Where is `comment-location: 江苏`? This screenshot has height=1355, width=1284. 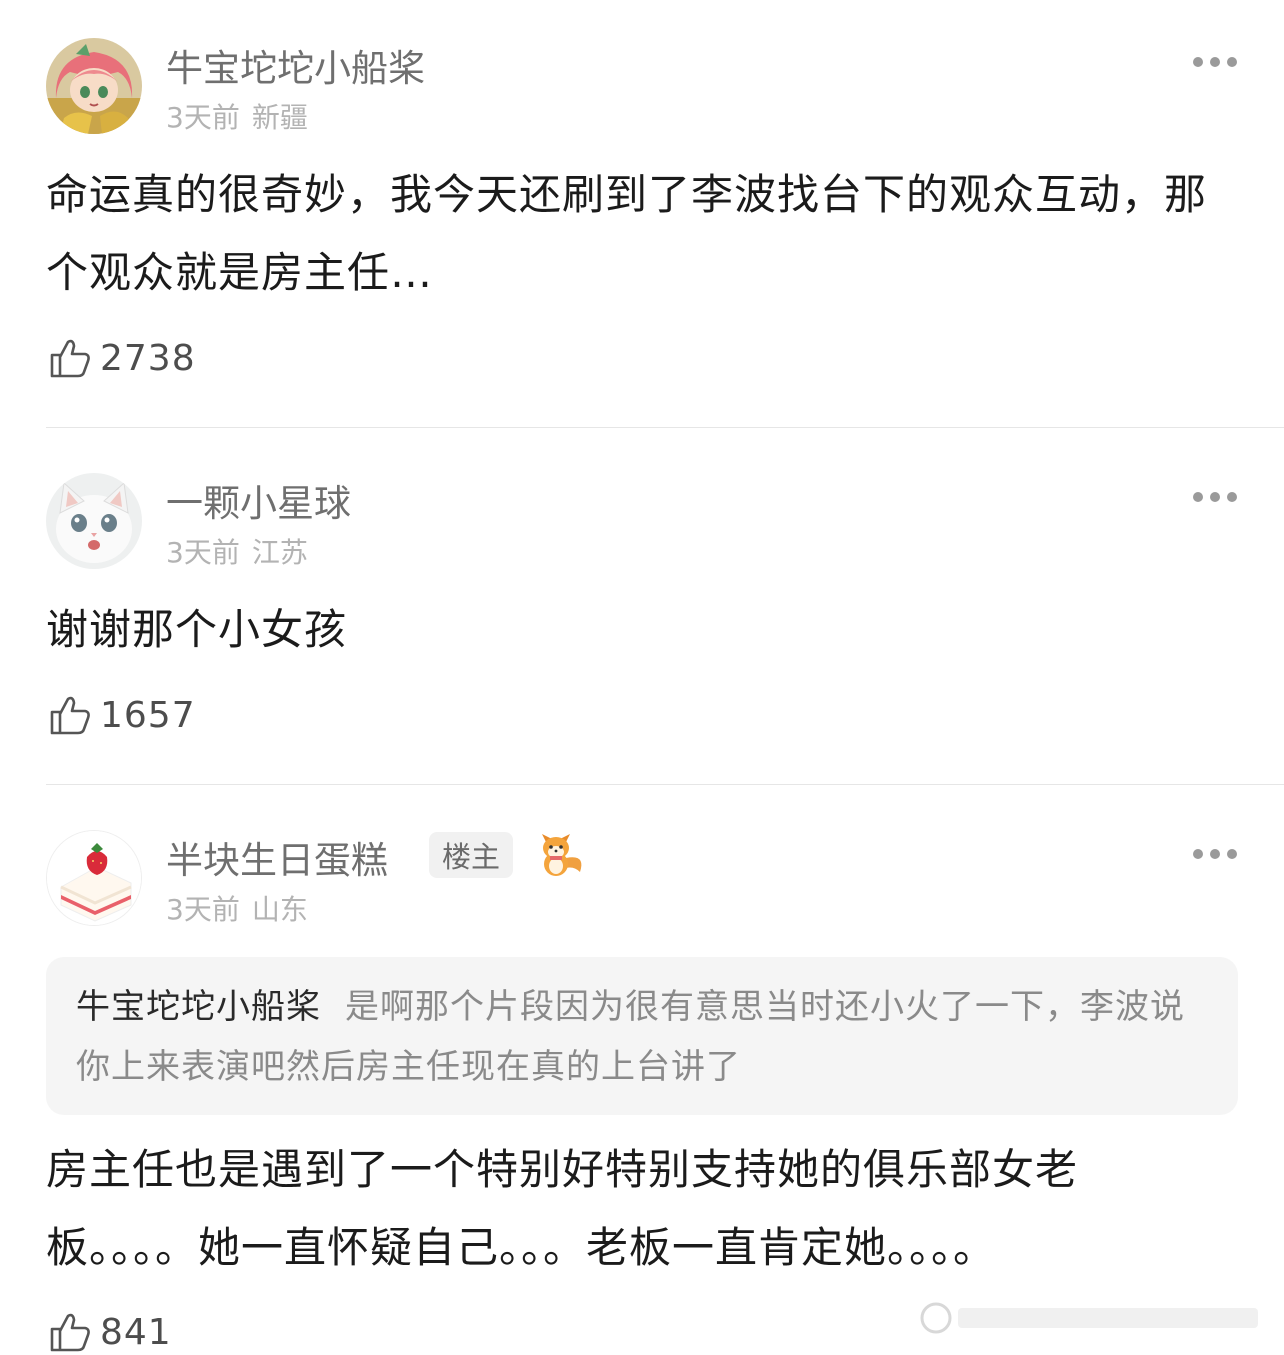 comment-location: 江苏 is located at coordinates (279, 552).